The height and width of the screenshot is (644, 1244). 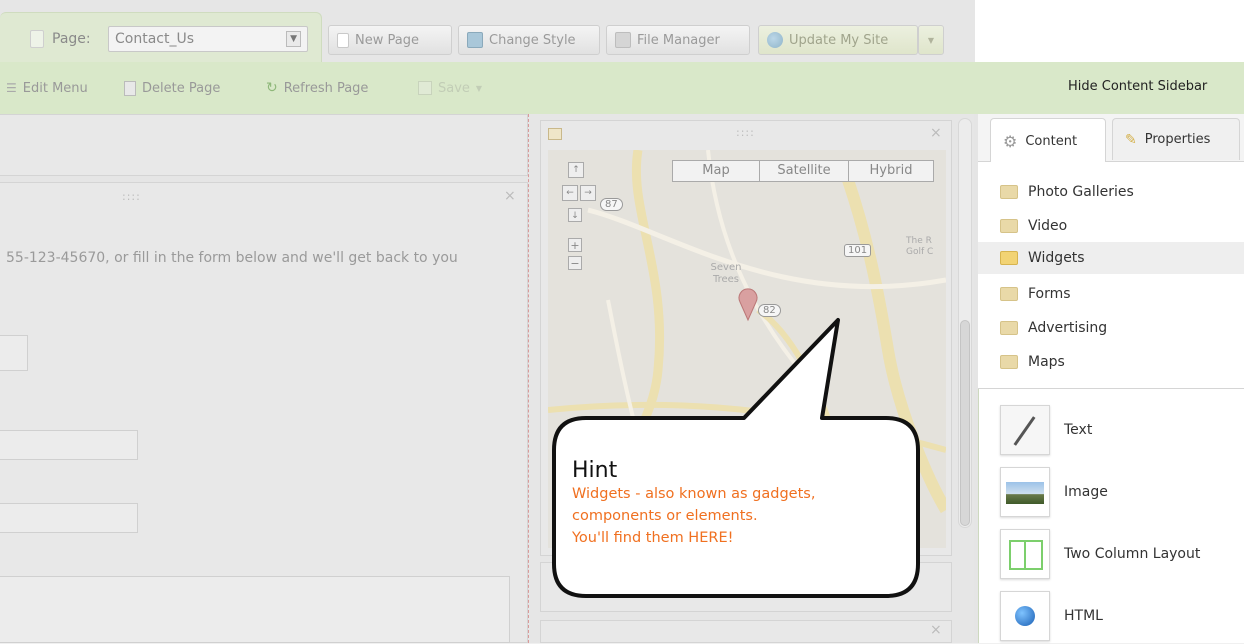 I want to click on two-column-icon, so click(x=1025, y=554).